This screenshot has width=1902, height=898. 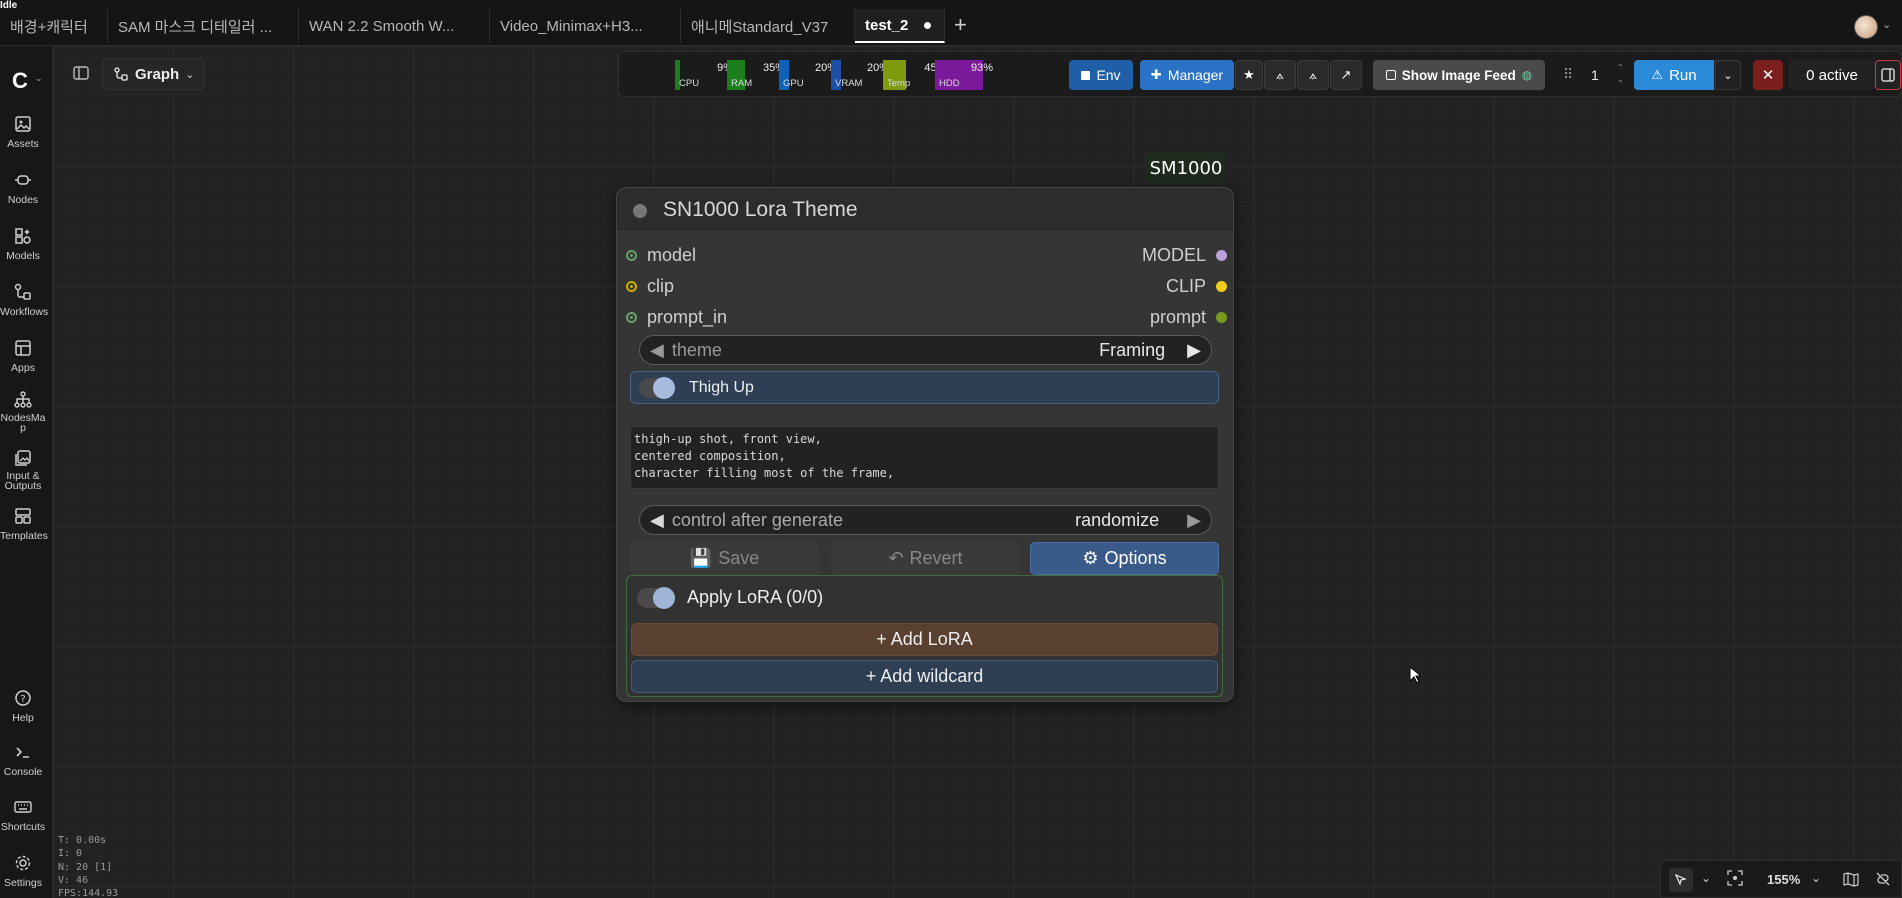 I want to click on sidebar-item-console: Console, so click(x=23, y=760).